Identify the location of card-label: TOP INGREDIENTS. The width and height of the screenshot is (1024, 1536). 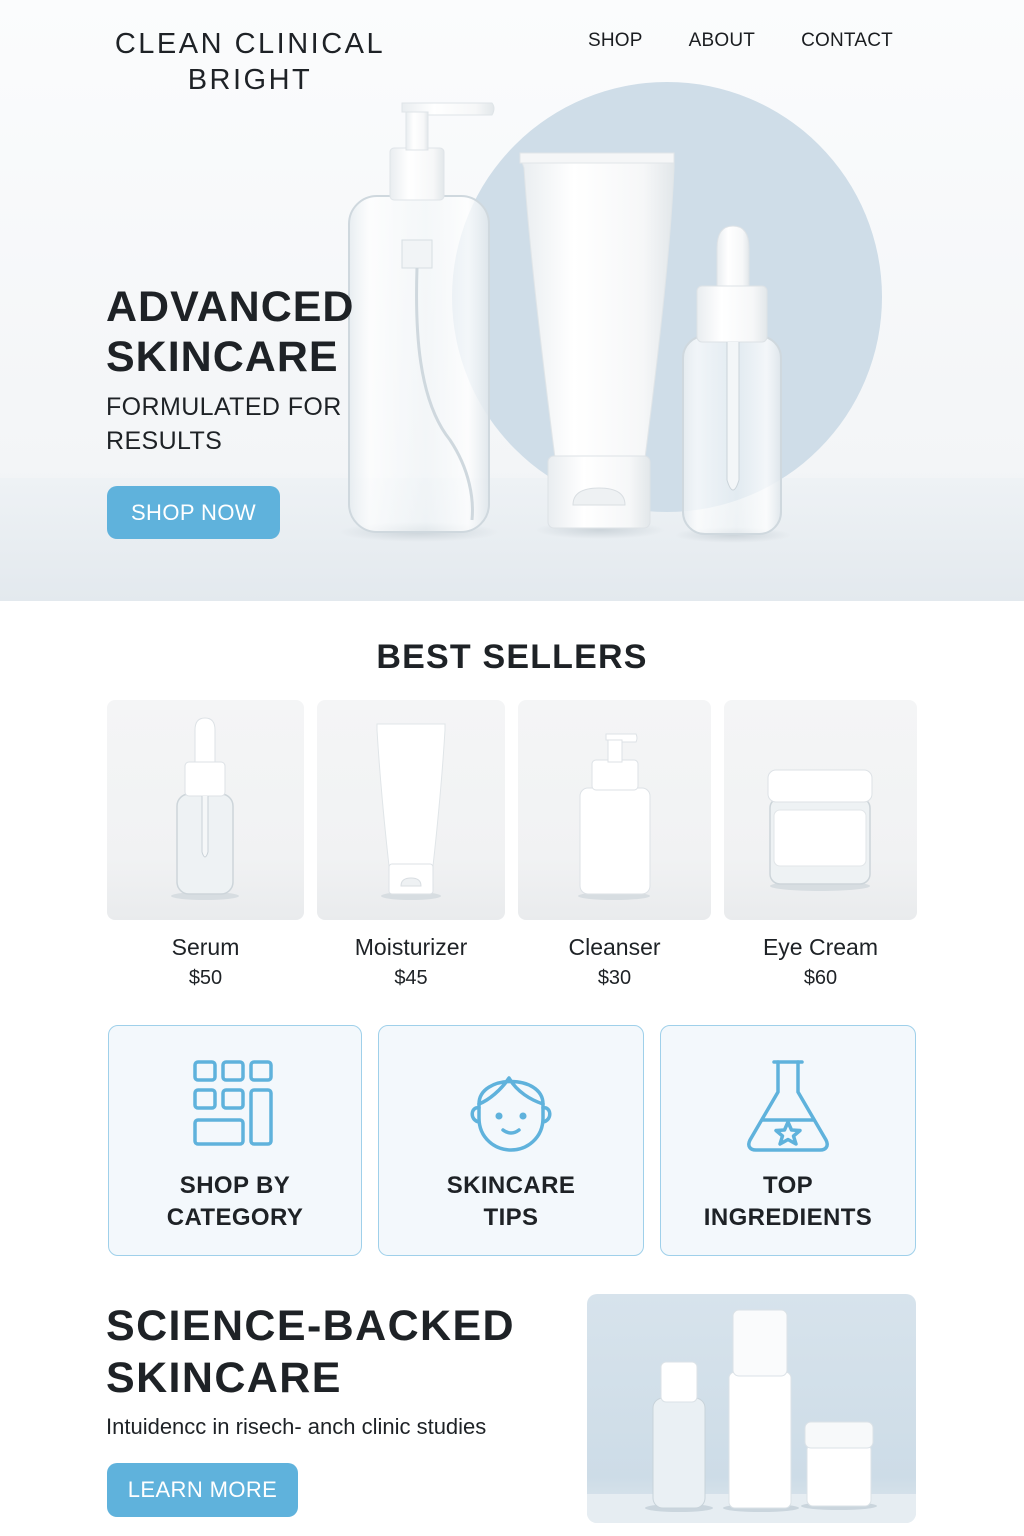
(788, 1202).